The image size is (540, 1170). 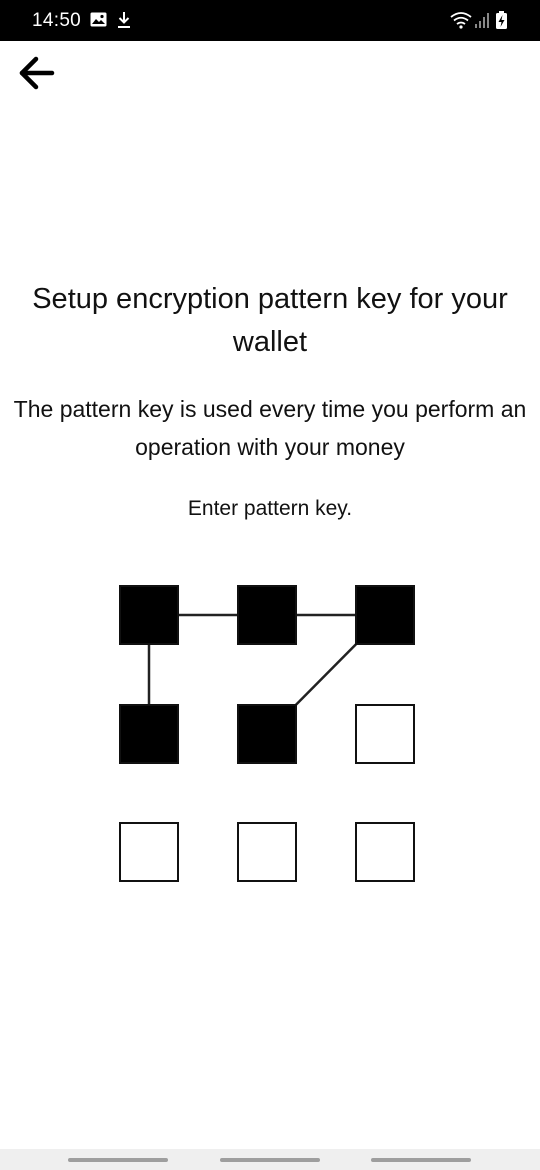 What do you see at coordinates (124, 22) in the screenshot?
I see `download-icon` at bounding box center [124, 22].